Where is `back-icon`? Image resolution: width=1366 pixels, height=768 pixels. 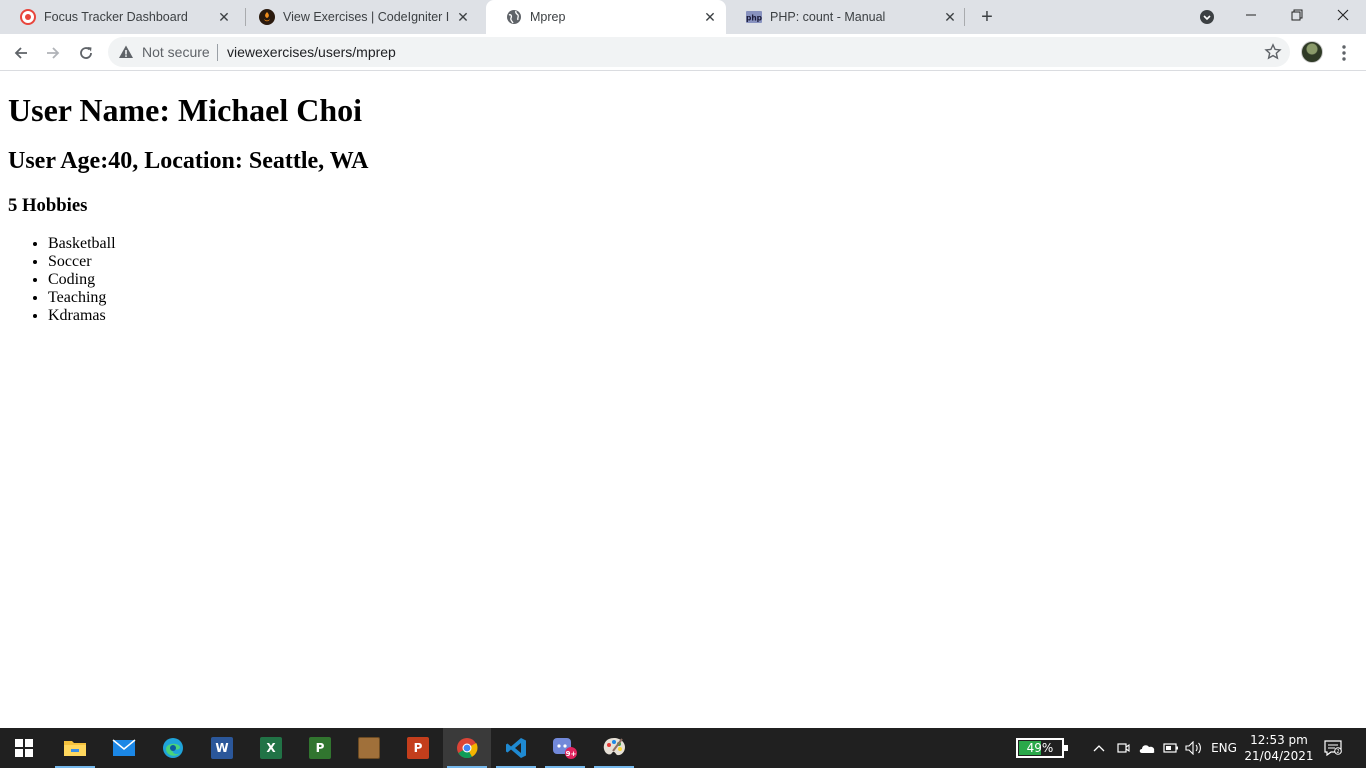
back-icon is located at coordinates (21, 53).